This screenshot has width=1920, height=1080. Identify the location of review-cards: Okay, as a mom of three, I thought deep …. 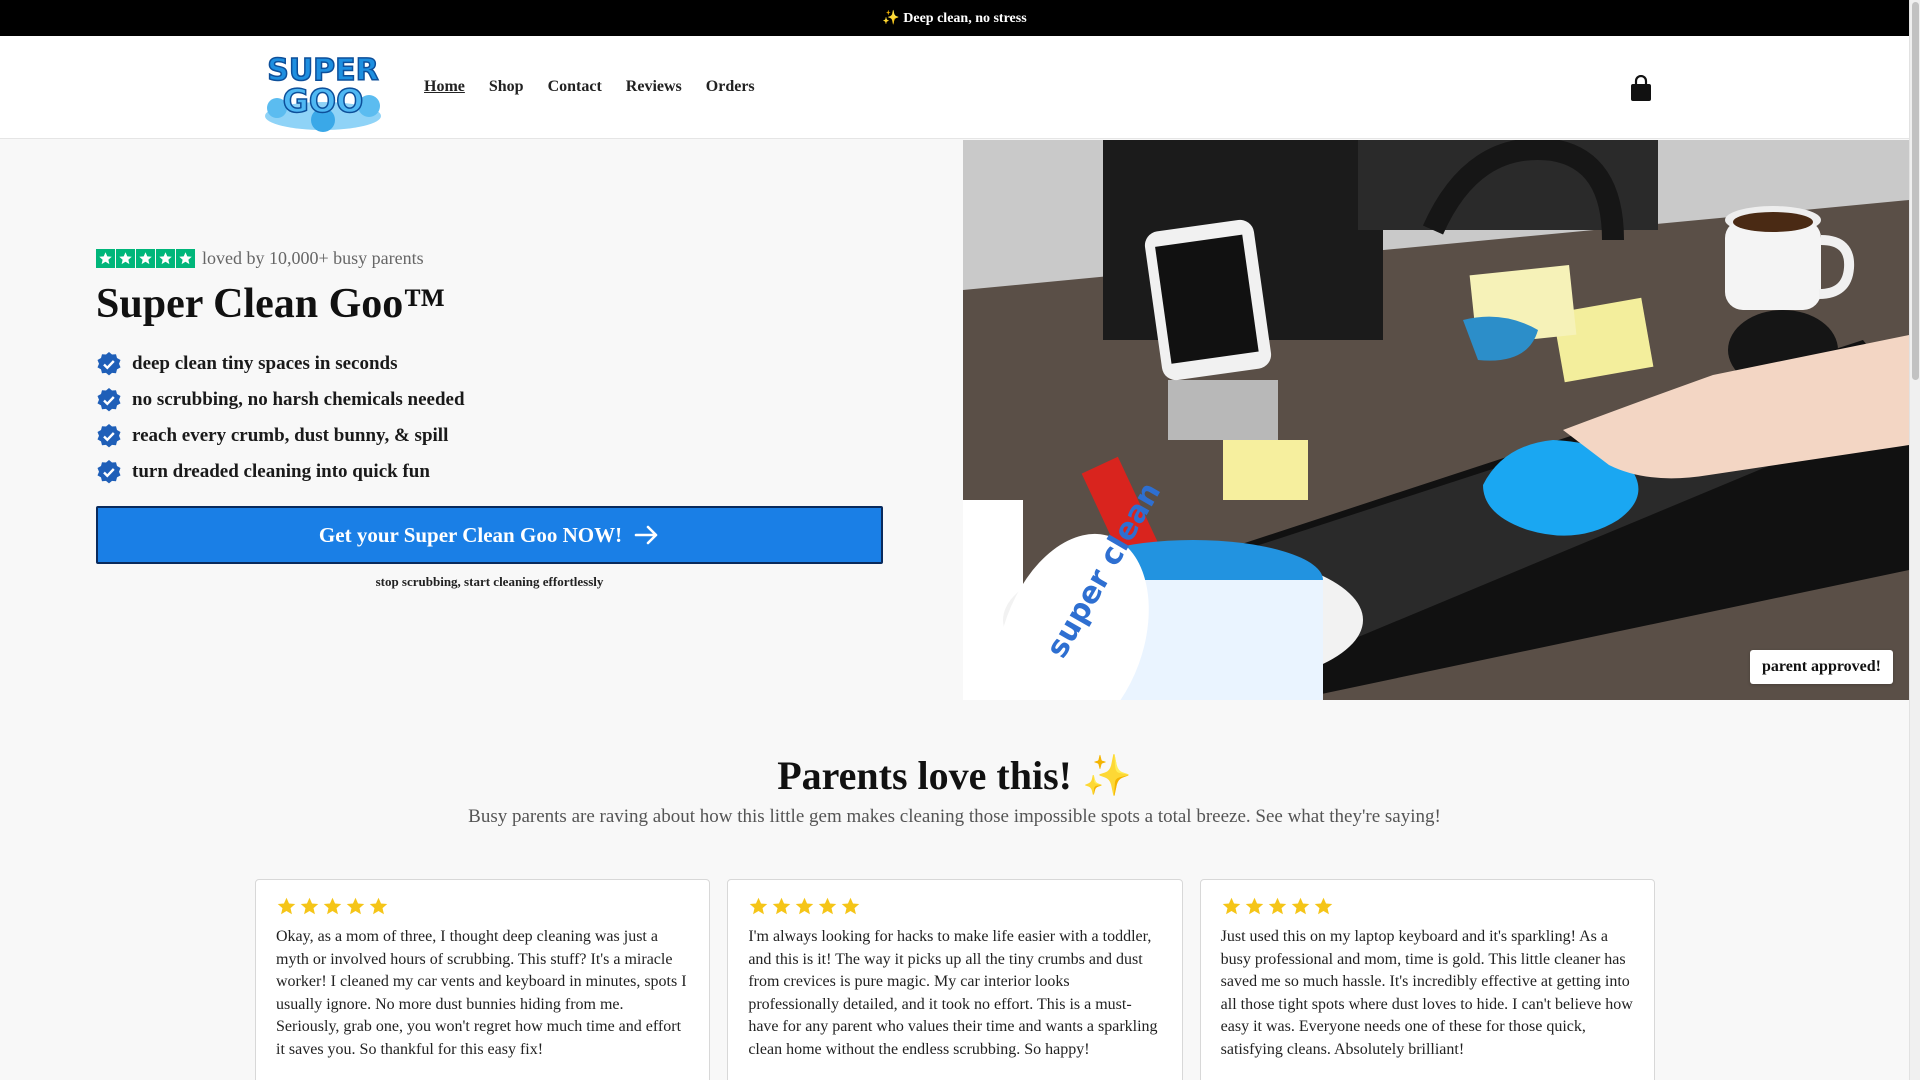
(955, 979).